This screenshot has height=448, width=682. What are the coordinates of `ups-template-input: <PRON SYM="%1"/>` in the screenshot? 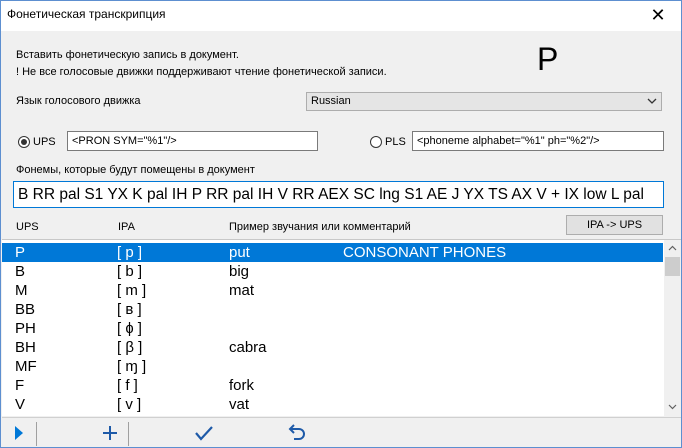 It's located at (192, 141).